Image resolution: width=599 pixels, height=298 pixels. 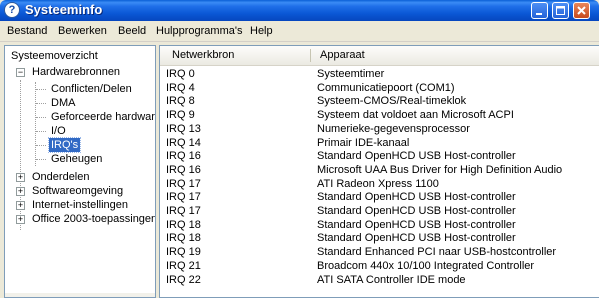 What do you see at coordinates (183, 128) in the screenshot?
I see `cell-netwerkbron: IRQ 13` at bounding box center [183, 128].